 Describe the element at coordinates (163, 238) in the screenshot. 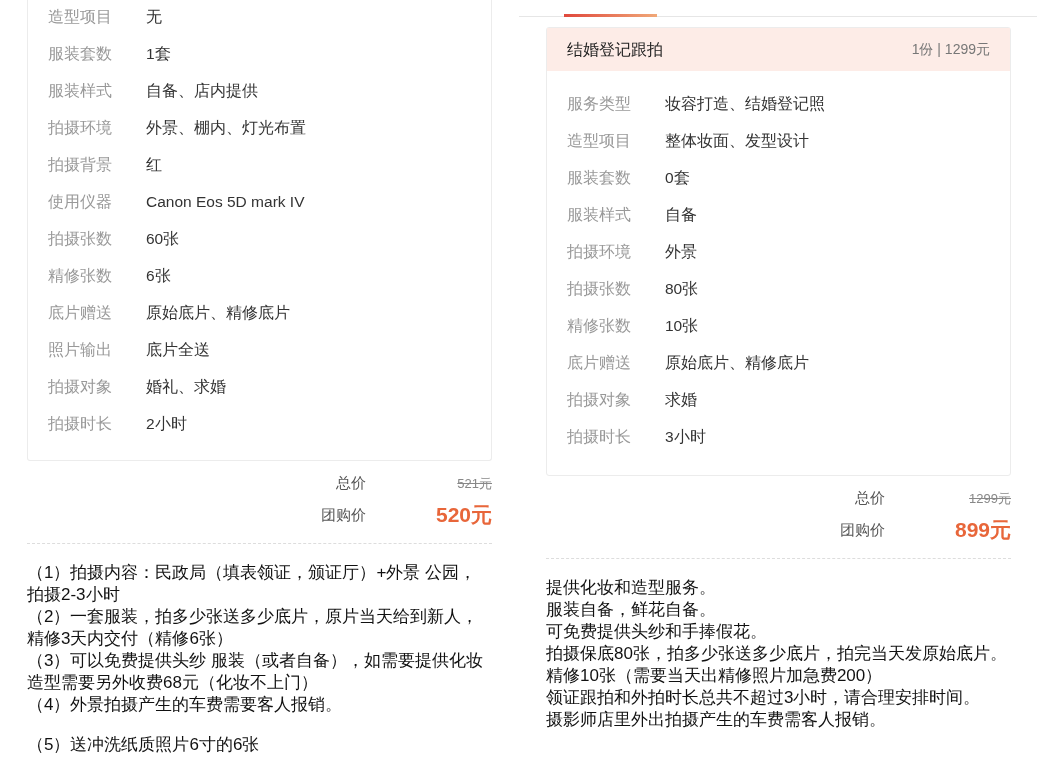

I see `detail-value: 60张` at that location.